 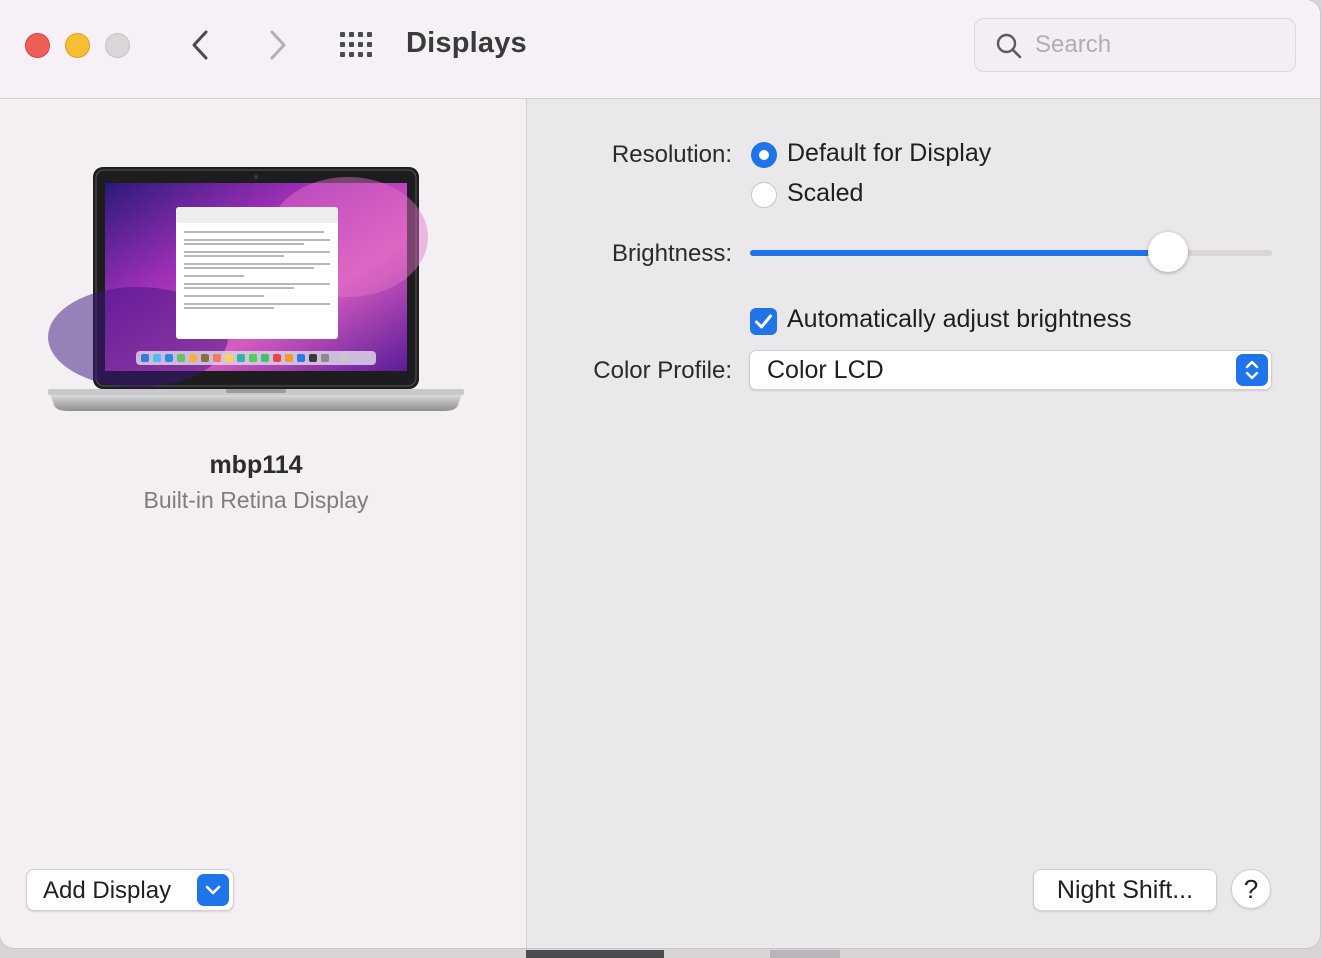 I want to click on color-profile-value: Color LCD, so click(x=825, y=370).